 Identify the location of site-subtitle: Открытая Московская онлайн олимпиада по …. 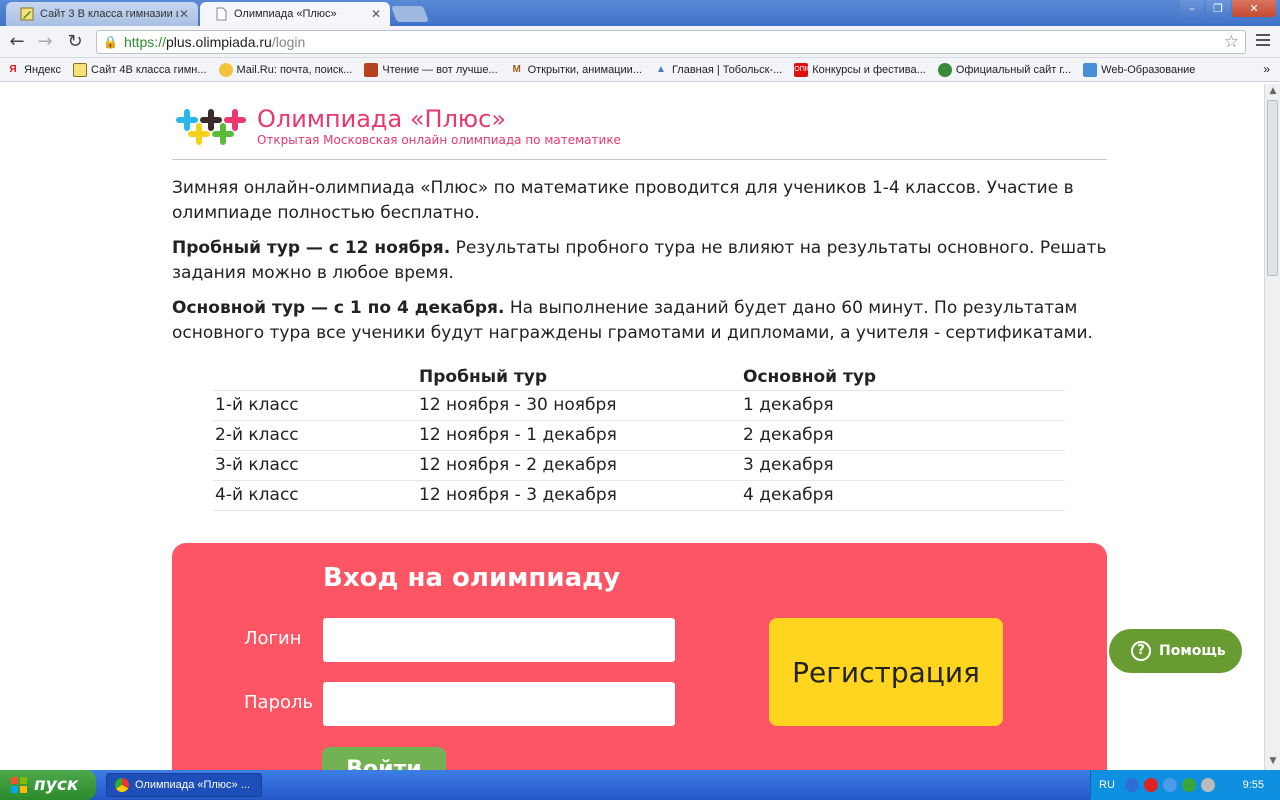
(439, 140).